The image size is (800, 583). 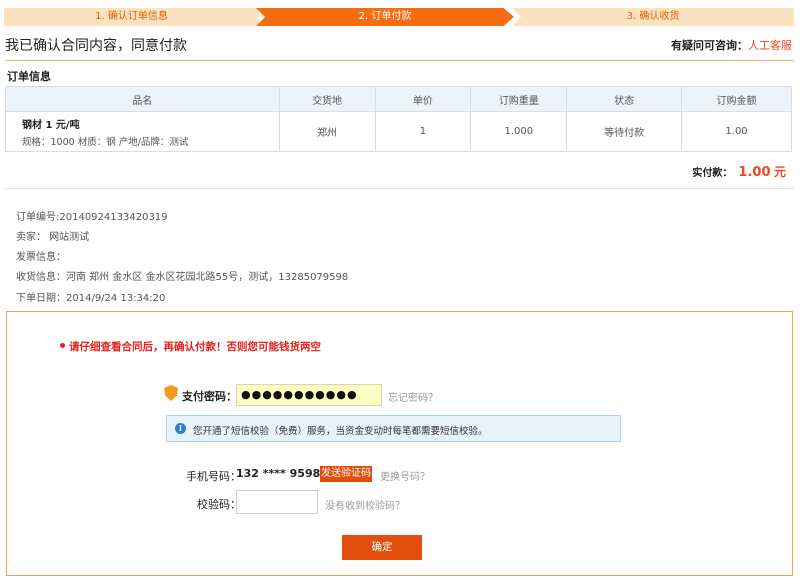 I want to click on step-confirm-order: 1. 确认订单信息, so click(x=131, y=17).